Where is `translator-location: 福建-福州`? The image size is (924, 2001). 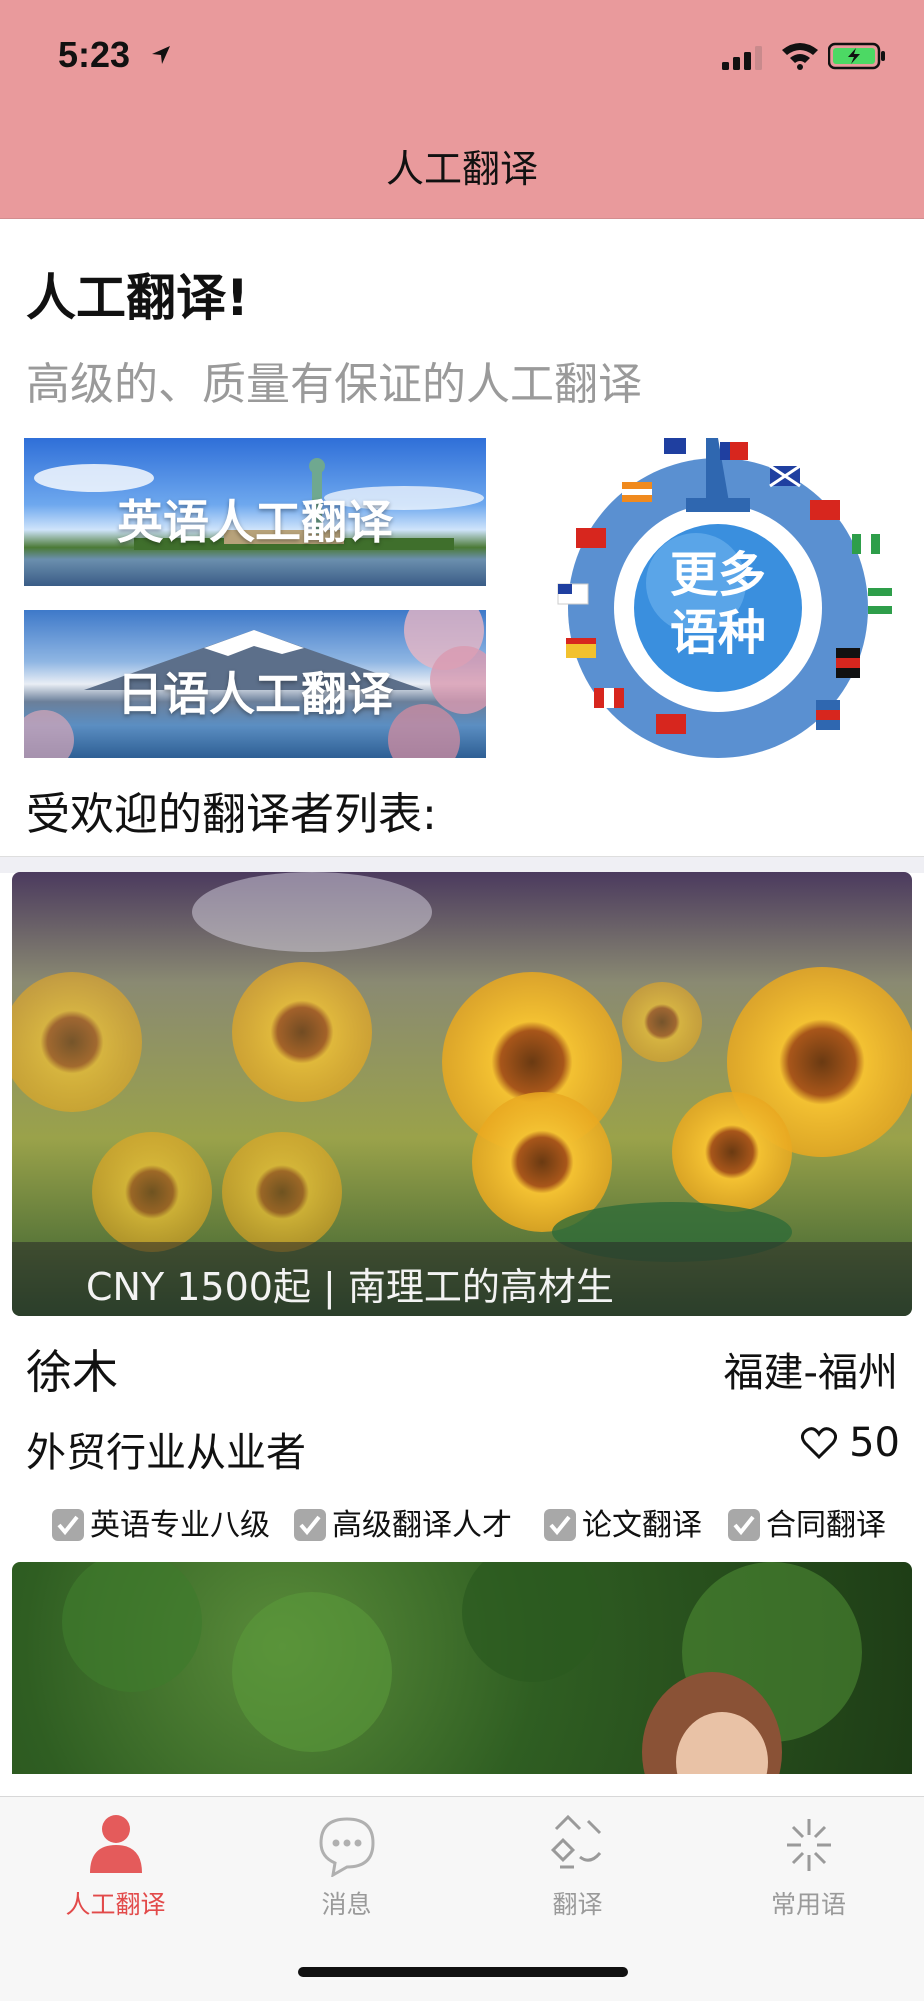
translator-location: 福建-福州 is located at coordinates (810, 1373).